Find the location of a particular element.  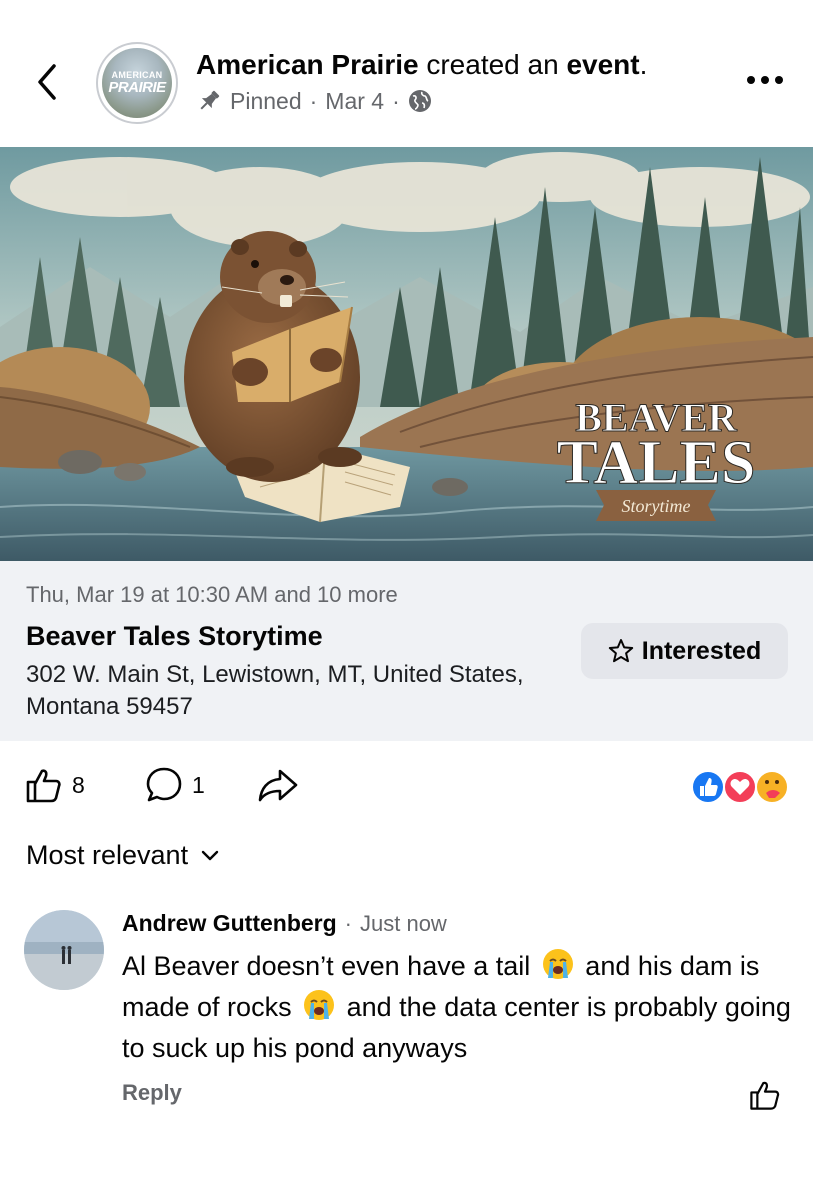

banner-title-line2: TALES is located at coordinates (656, 463).